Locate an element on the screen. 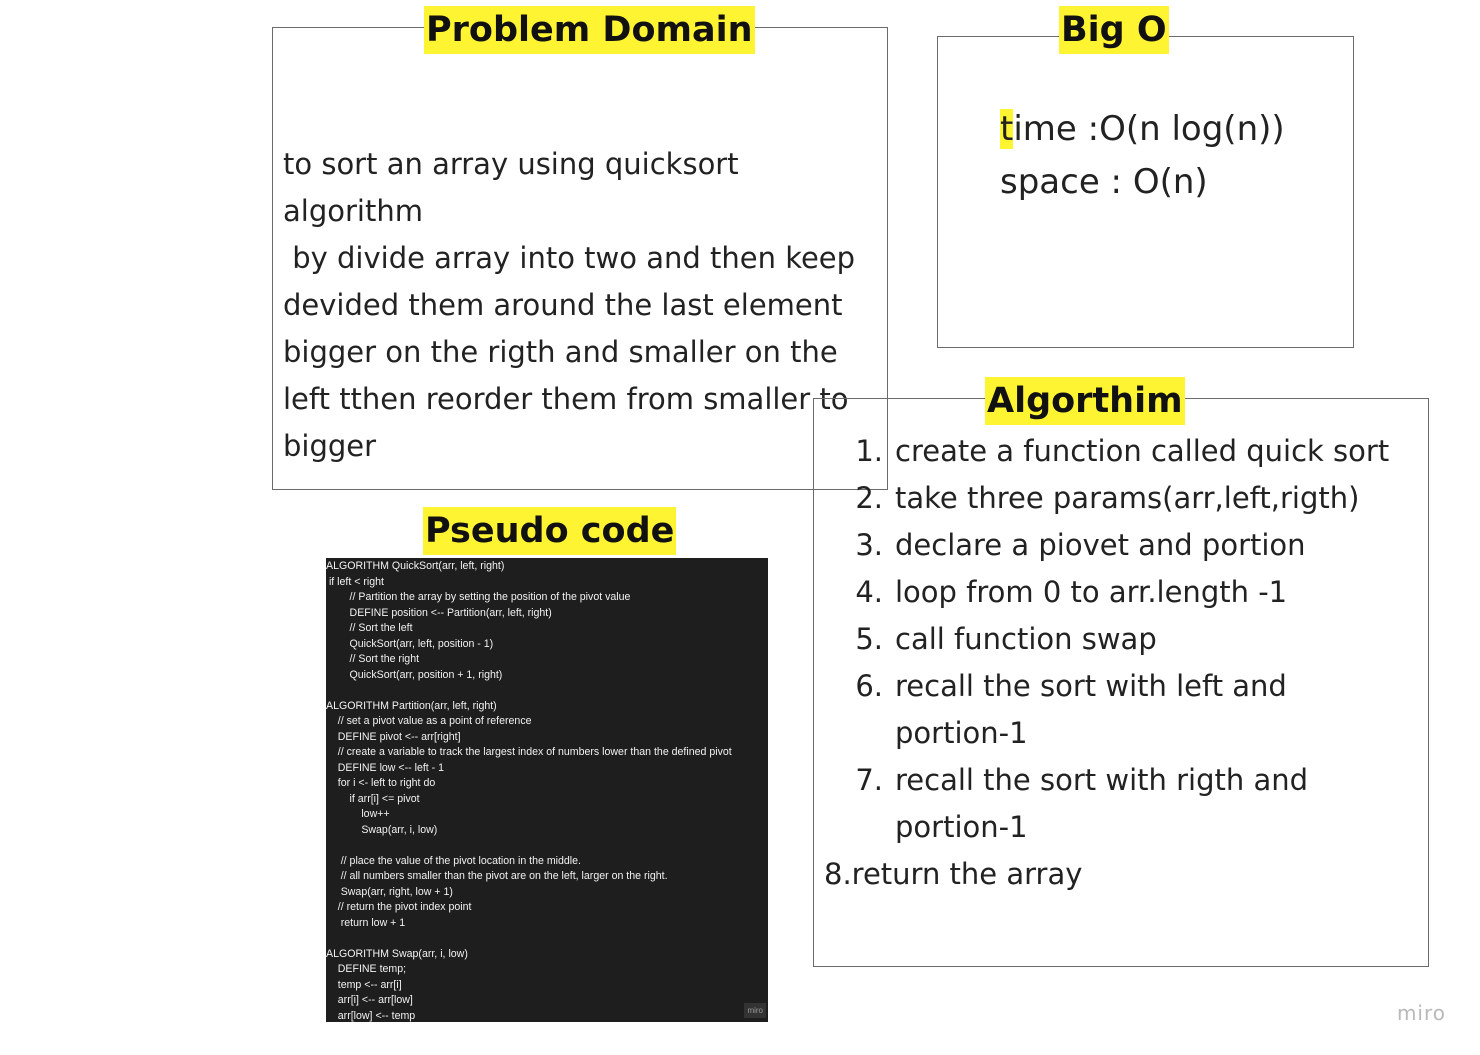 Image resolution: width=1480 pixels, height=1055 pixels. miro-logo: miro is located at coordinates (1421, 1013).